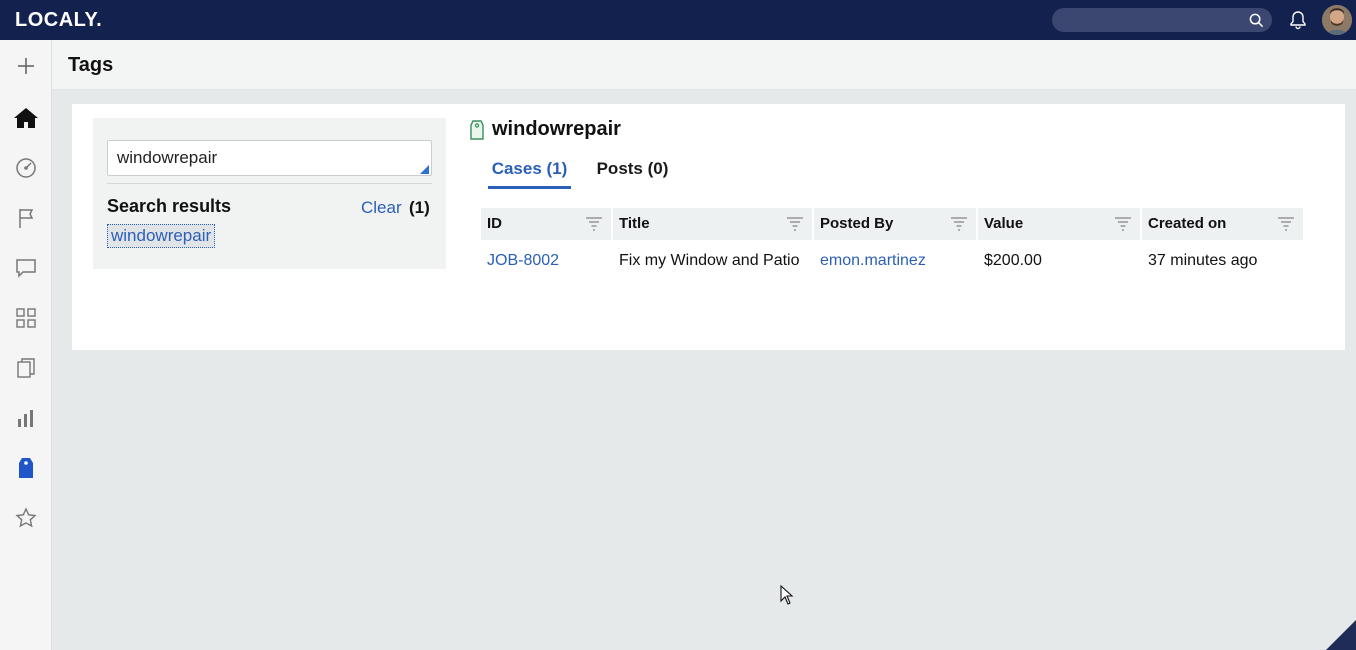 This screenshot has width=1356, height=650. Describe the element at coordinates (1203, 260) in the screenshot. I see `cell-created-on: 37 minutes ago` at that location.